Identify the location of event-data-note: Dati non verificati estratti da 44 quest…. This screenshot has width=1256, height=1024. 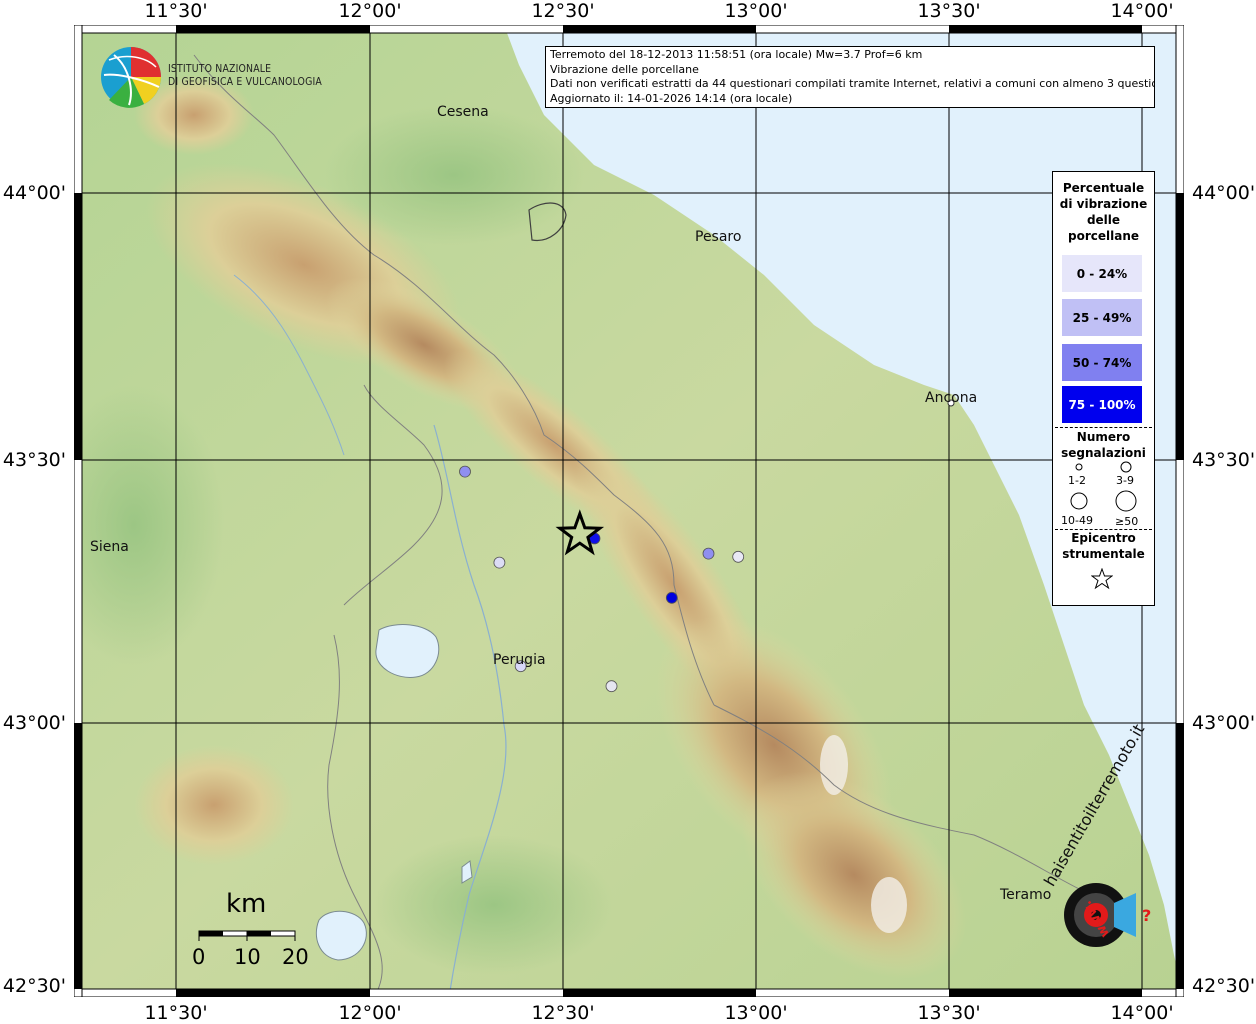
(852, 83).